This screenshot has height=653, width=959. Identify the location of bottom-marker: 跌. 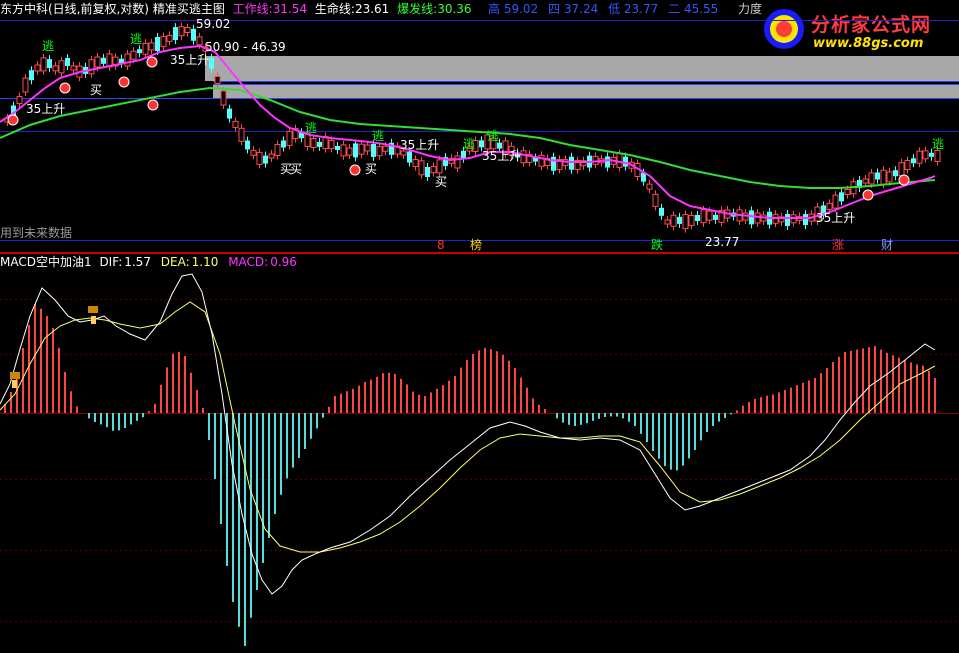
(657, 245).